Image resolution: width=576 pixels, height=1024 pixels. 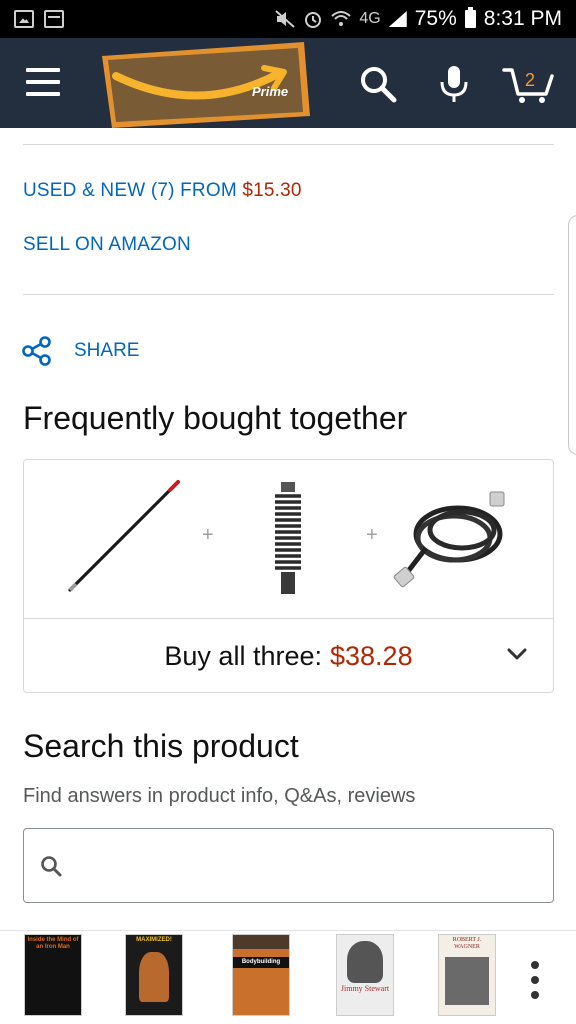 I want to click on gallery-notification-icon, so click(x=24, y=19).